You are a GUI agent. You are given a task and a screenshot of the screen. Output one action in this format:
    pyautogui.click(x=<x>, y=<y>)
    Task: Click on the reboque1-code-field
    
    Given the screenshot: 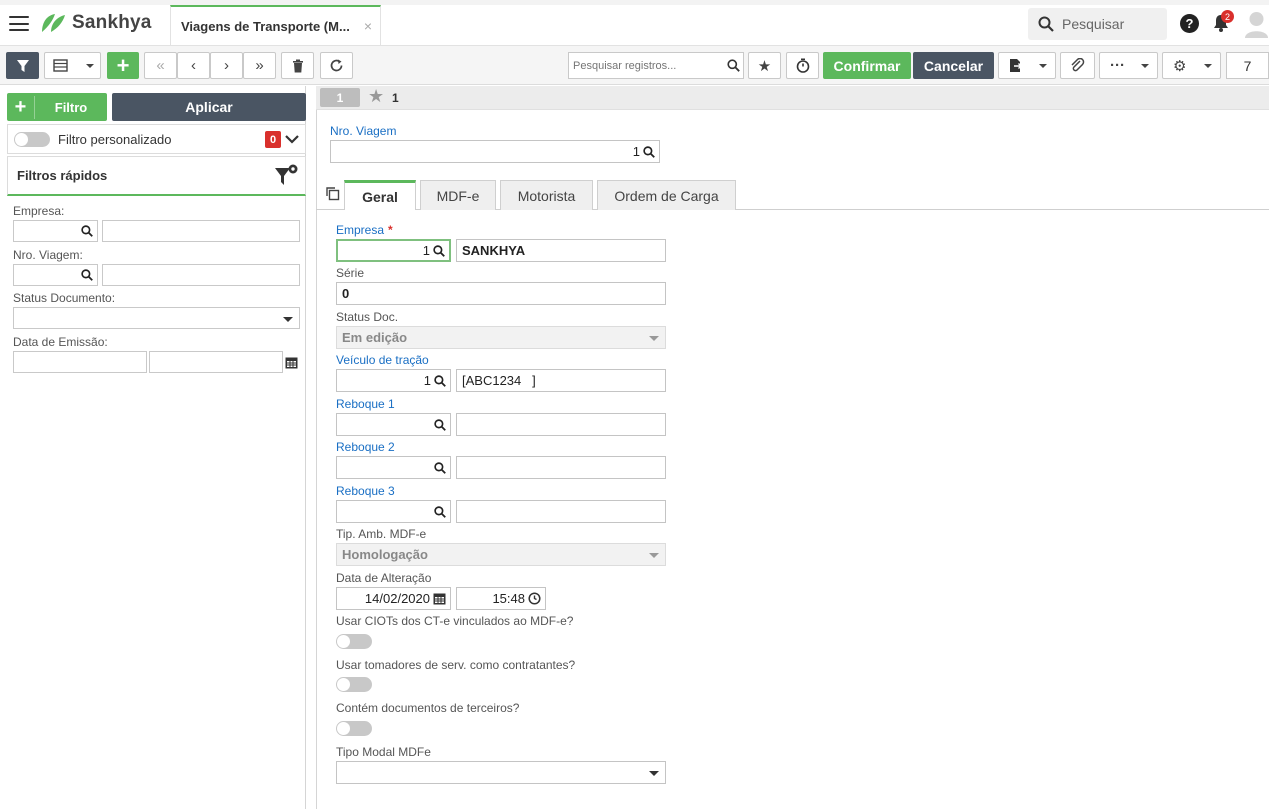 What is the action you would take?
    pyautogui.click(x=393, y=424)
    